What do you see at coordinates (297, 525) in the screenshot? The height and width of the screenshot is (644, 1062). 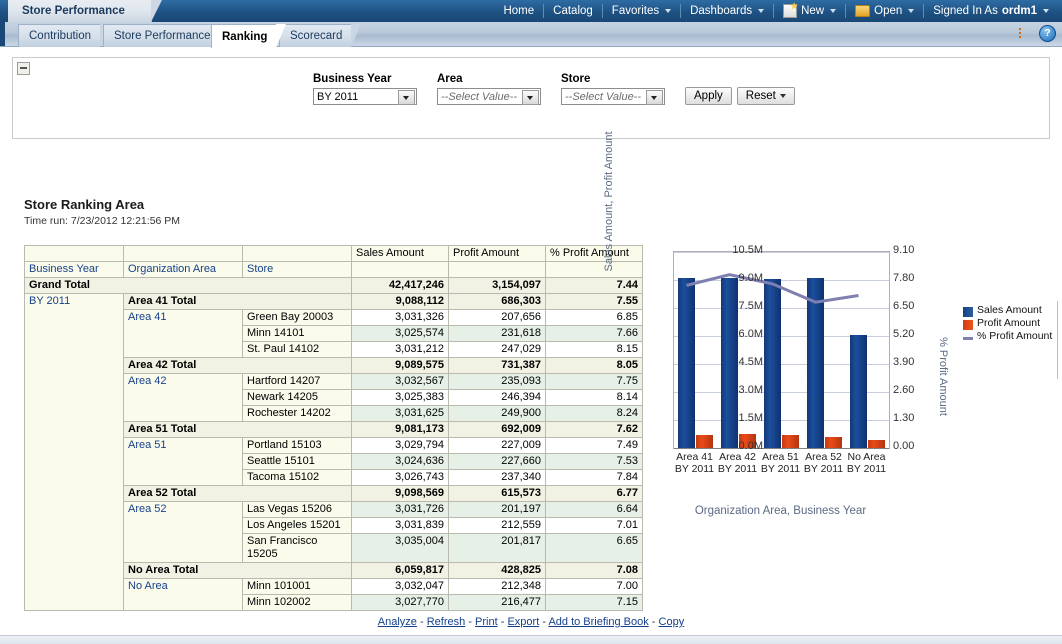 I see `cell-store: Los Angeles 15201` at bounding box center [297, 525].